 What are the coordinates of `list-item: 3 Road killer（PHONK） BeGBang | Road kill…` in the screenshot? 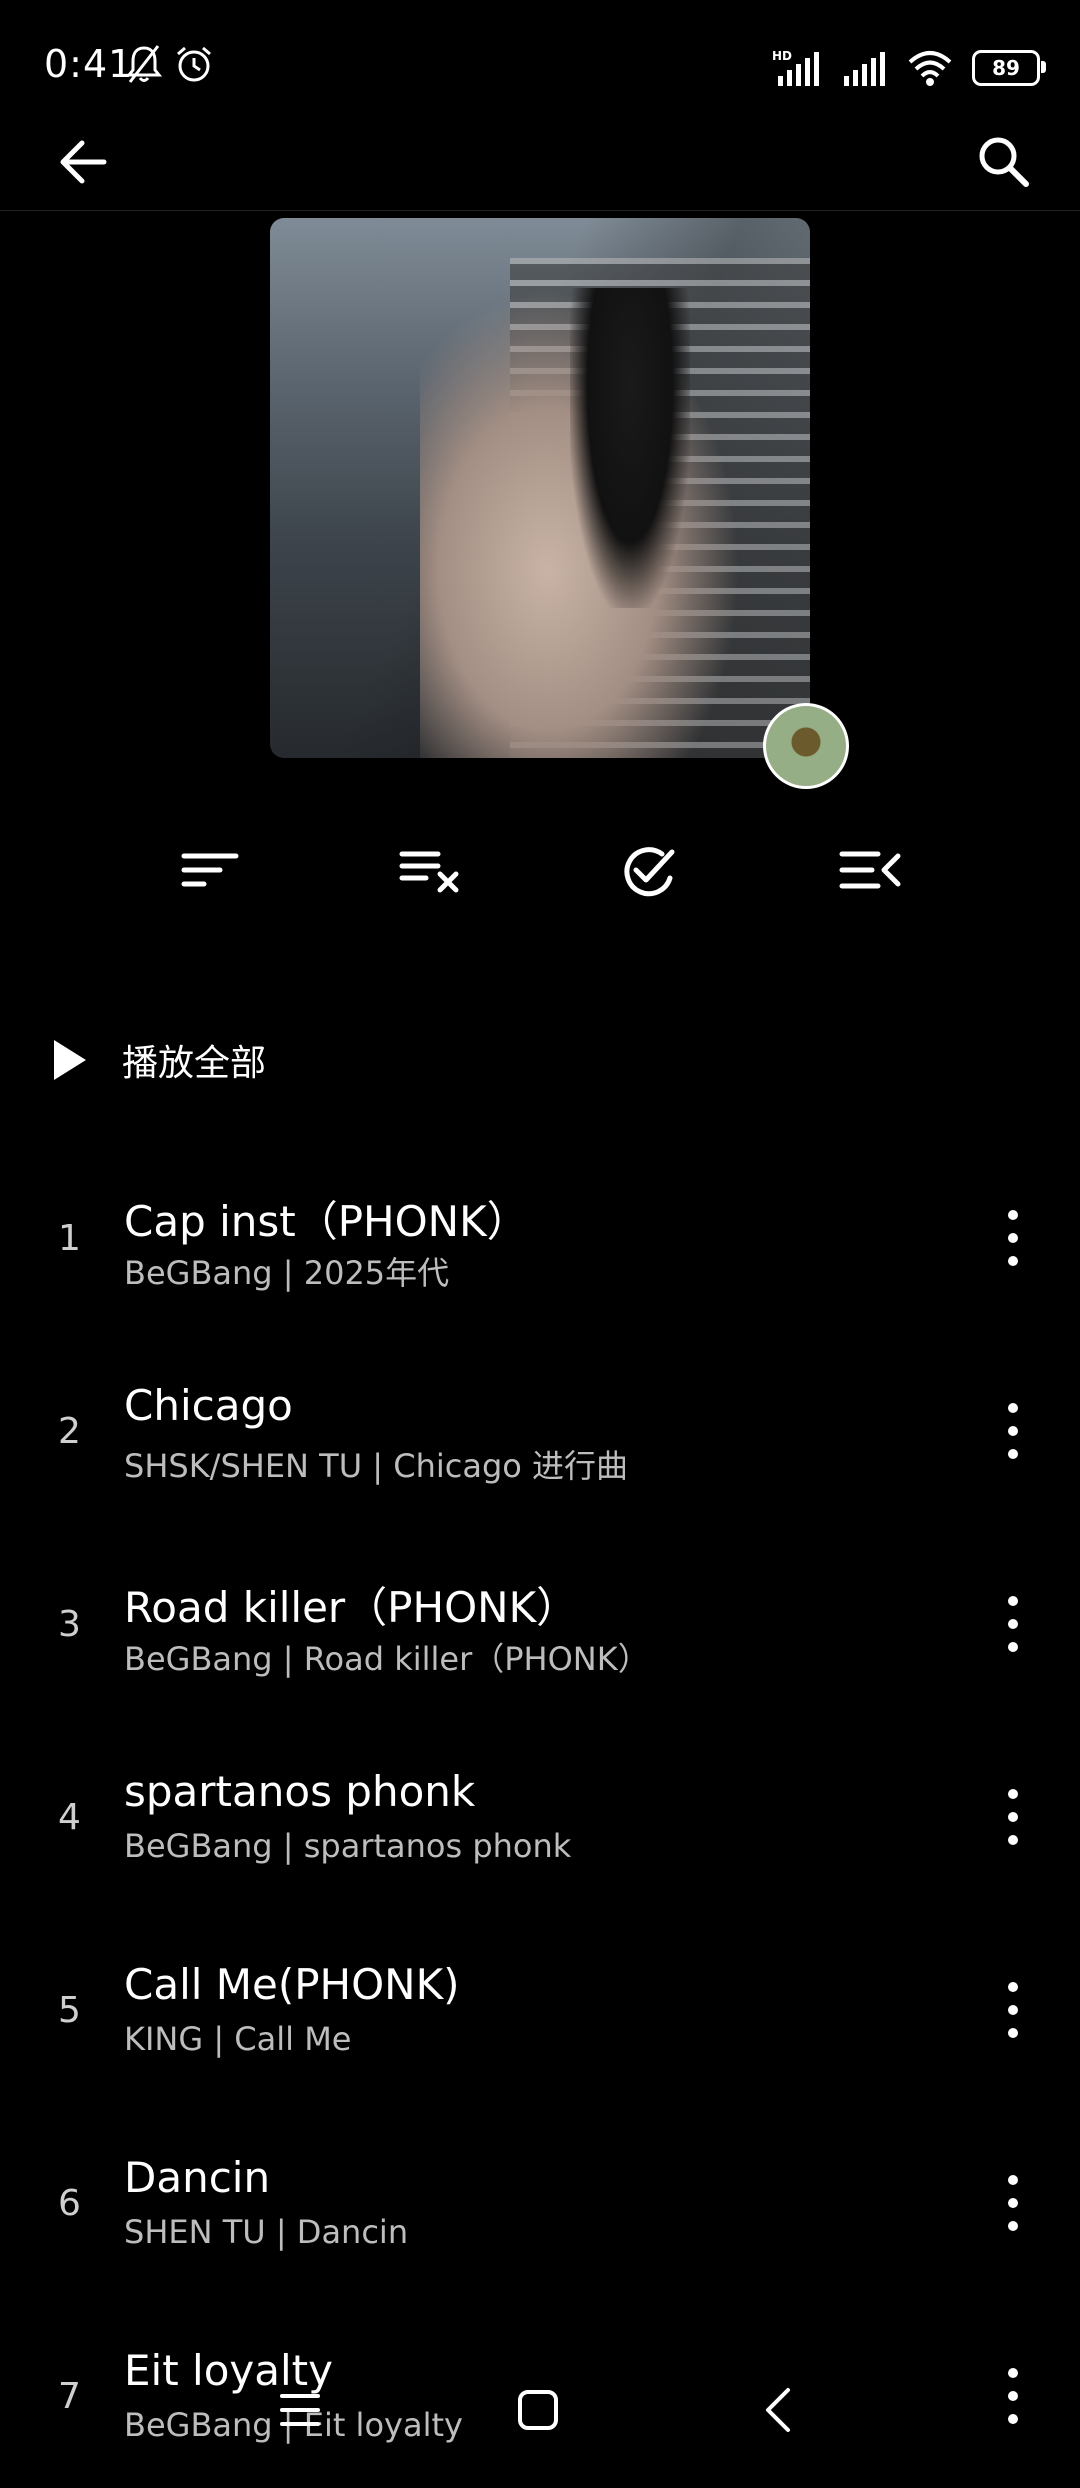 It's located at (540, 1636).